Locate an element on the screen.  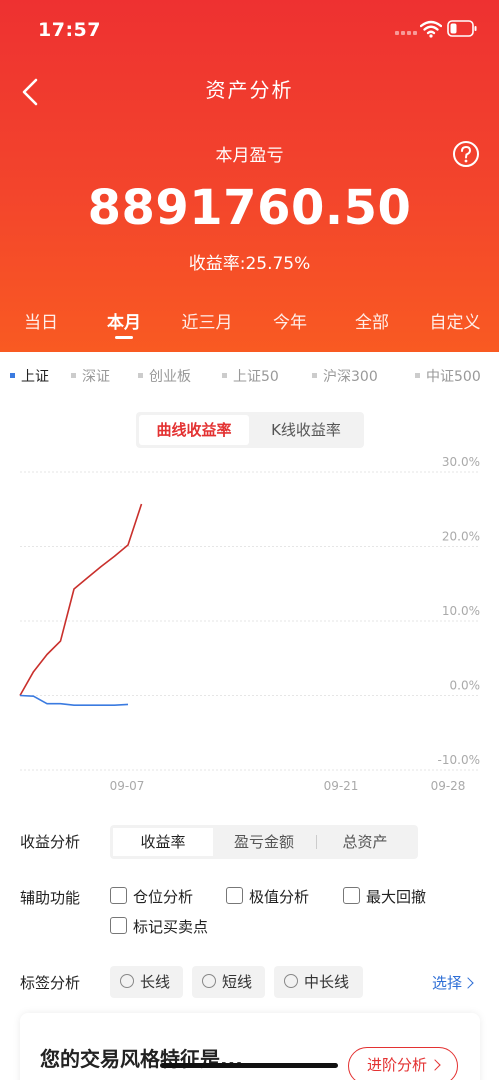
y-tick-label: 10.0% is located at coordinates (461, 611).